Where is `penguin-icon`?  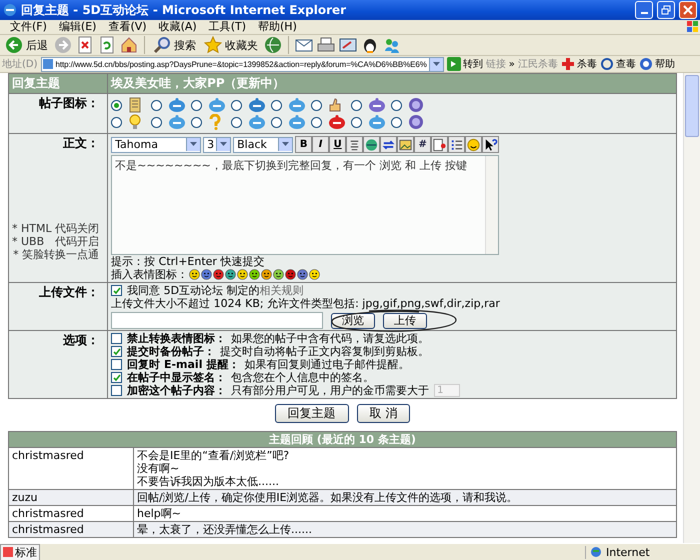 penguin-icon is located at coordinates (370, 45).